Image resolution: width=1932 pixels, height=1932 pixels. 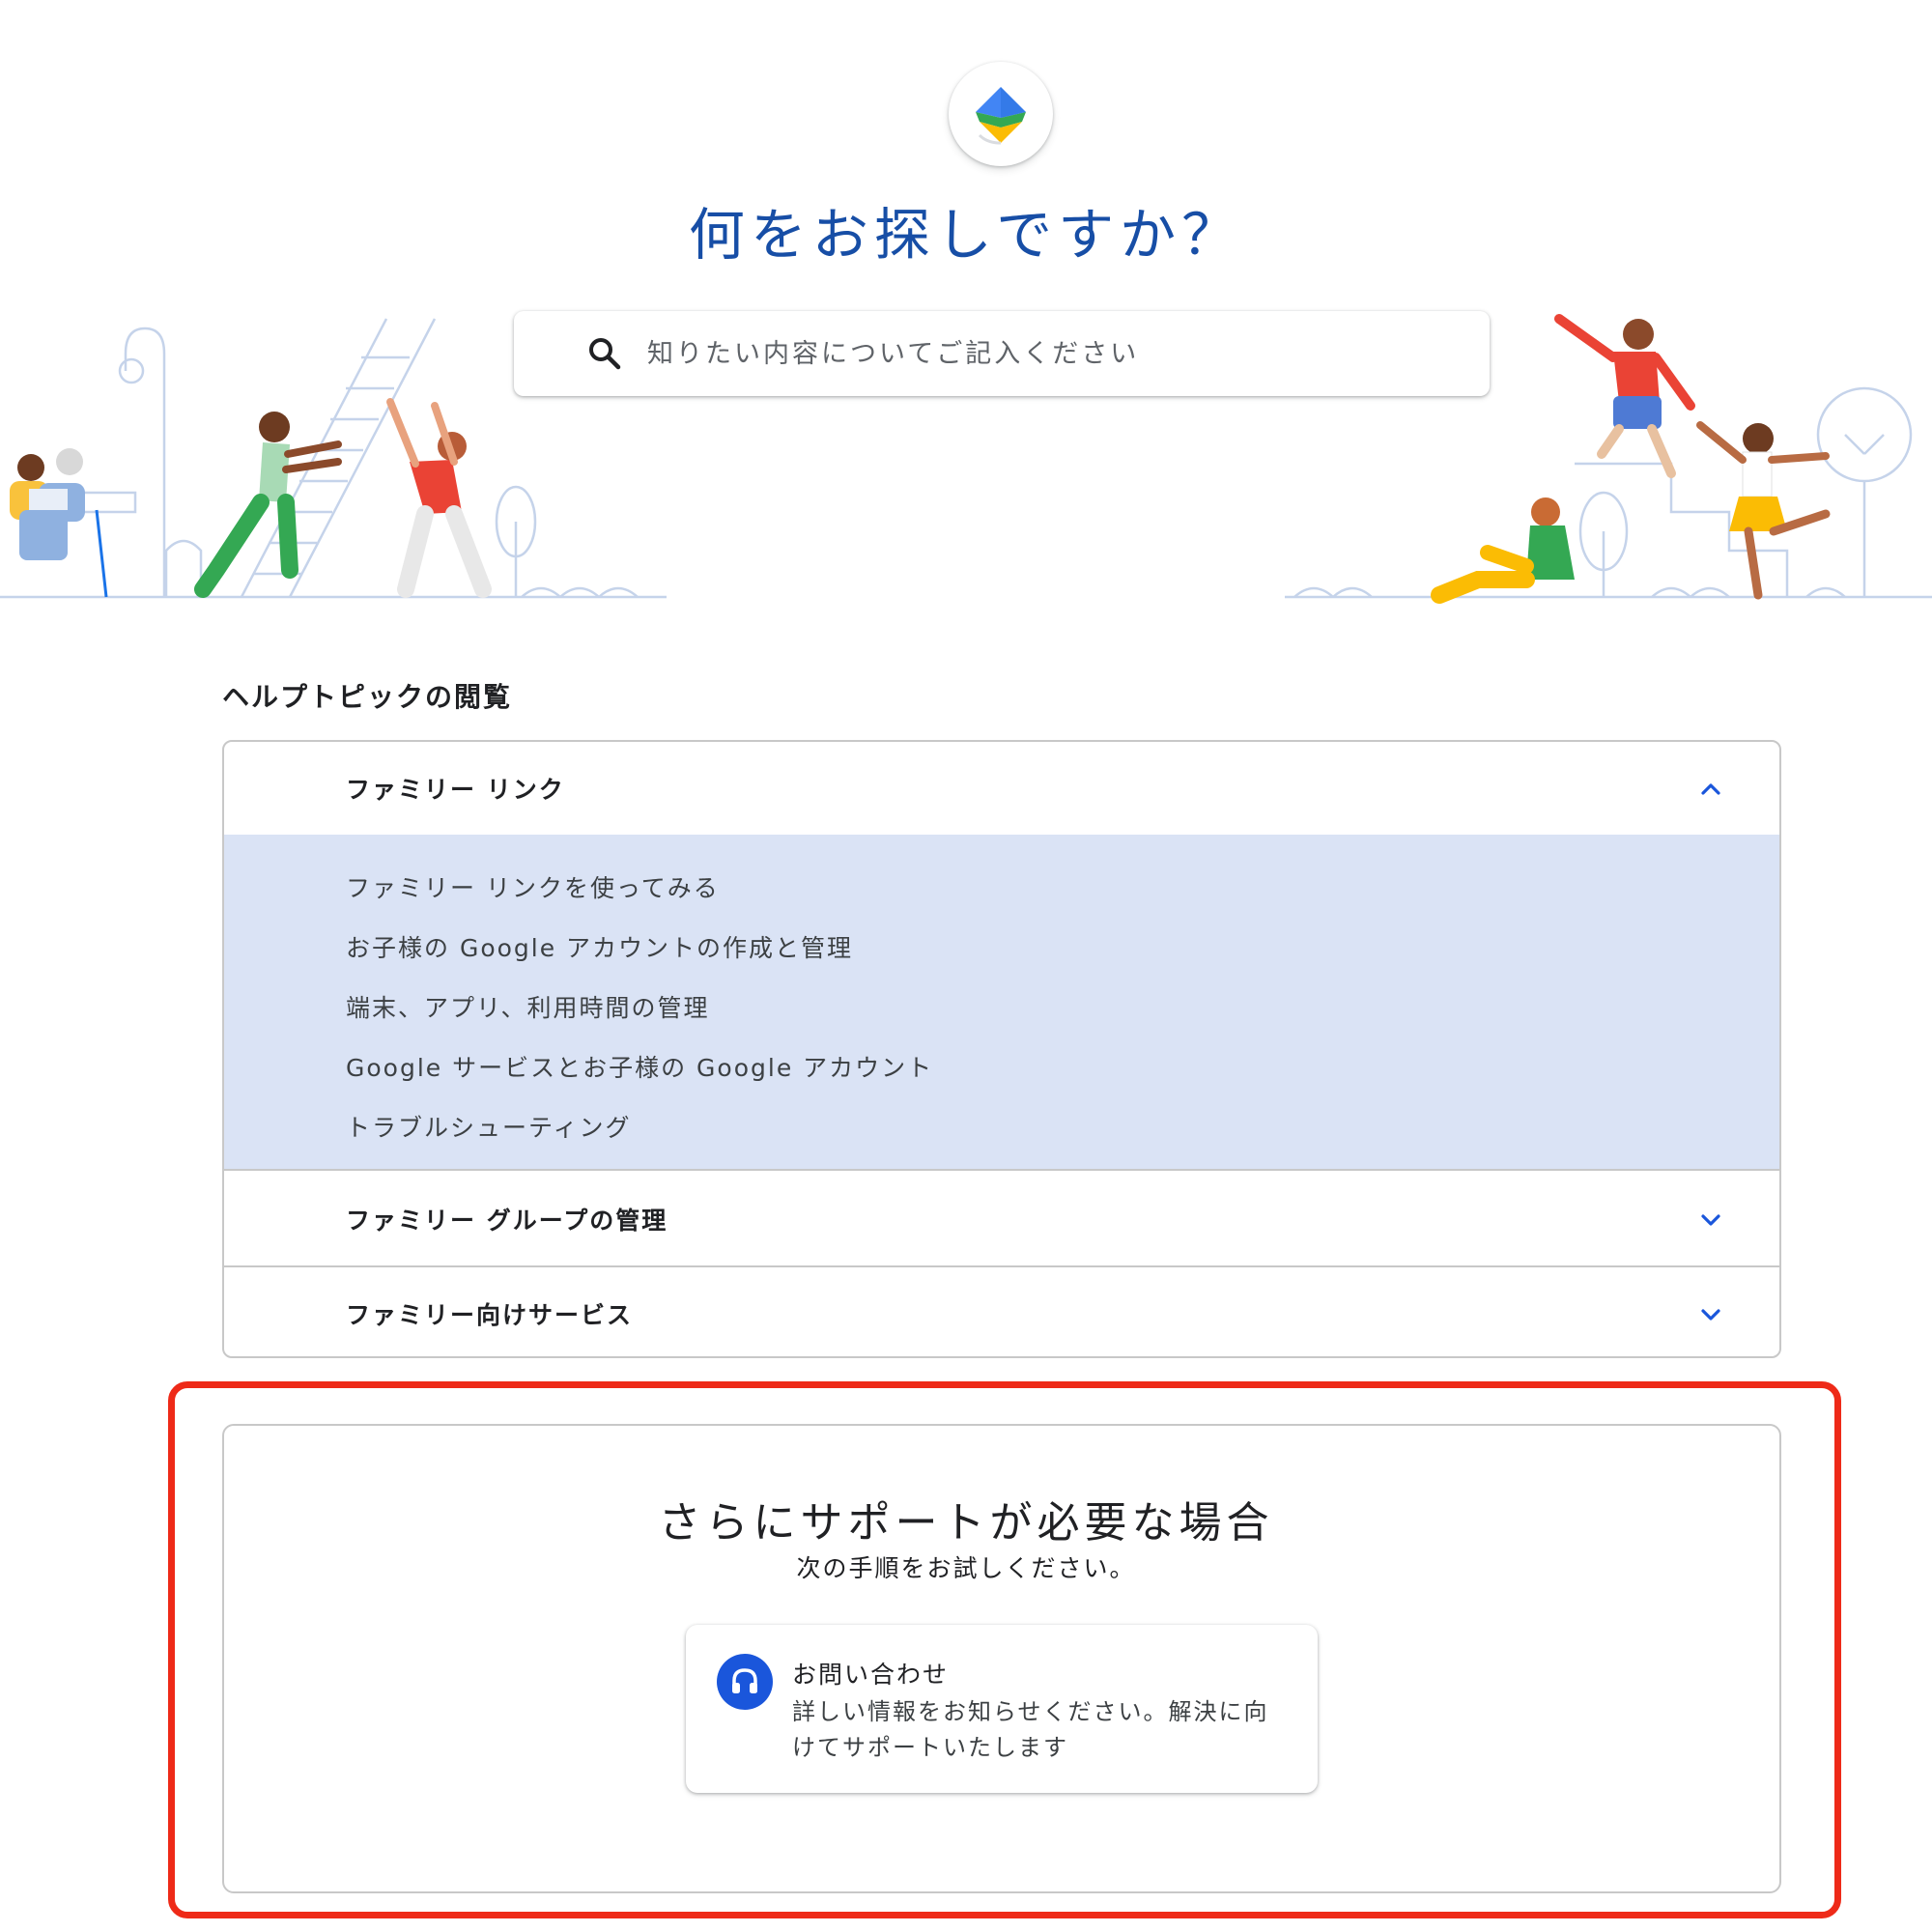 I want to click on search-box, so click(x=1002, y=353).